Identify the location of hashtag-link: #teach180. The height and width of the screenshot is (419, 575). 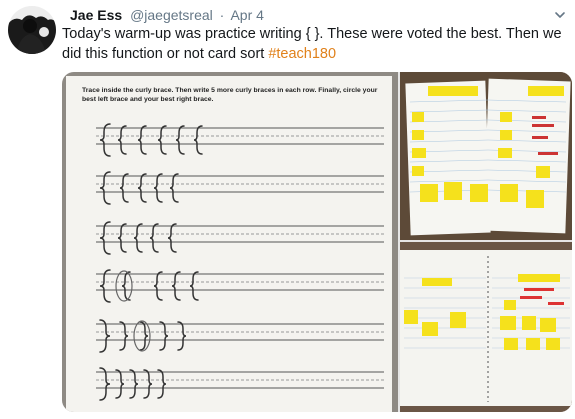
(302, 54).